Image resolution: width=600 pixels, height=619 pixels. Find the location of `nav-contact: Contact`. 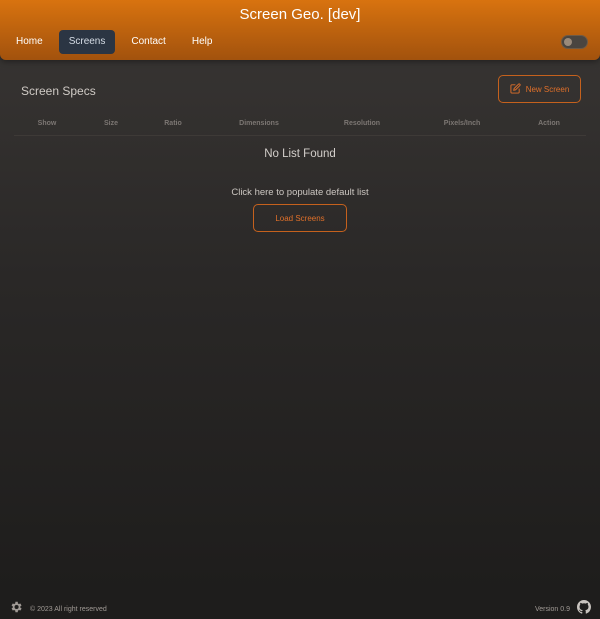

nav-contact: Contact is located at coordinates (148, 42).